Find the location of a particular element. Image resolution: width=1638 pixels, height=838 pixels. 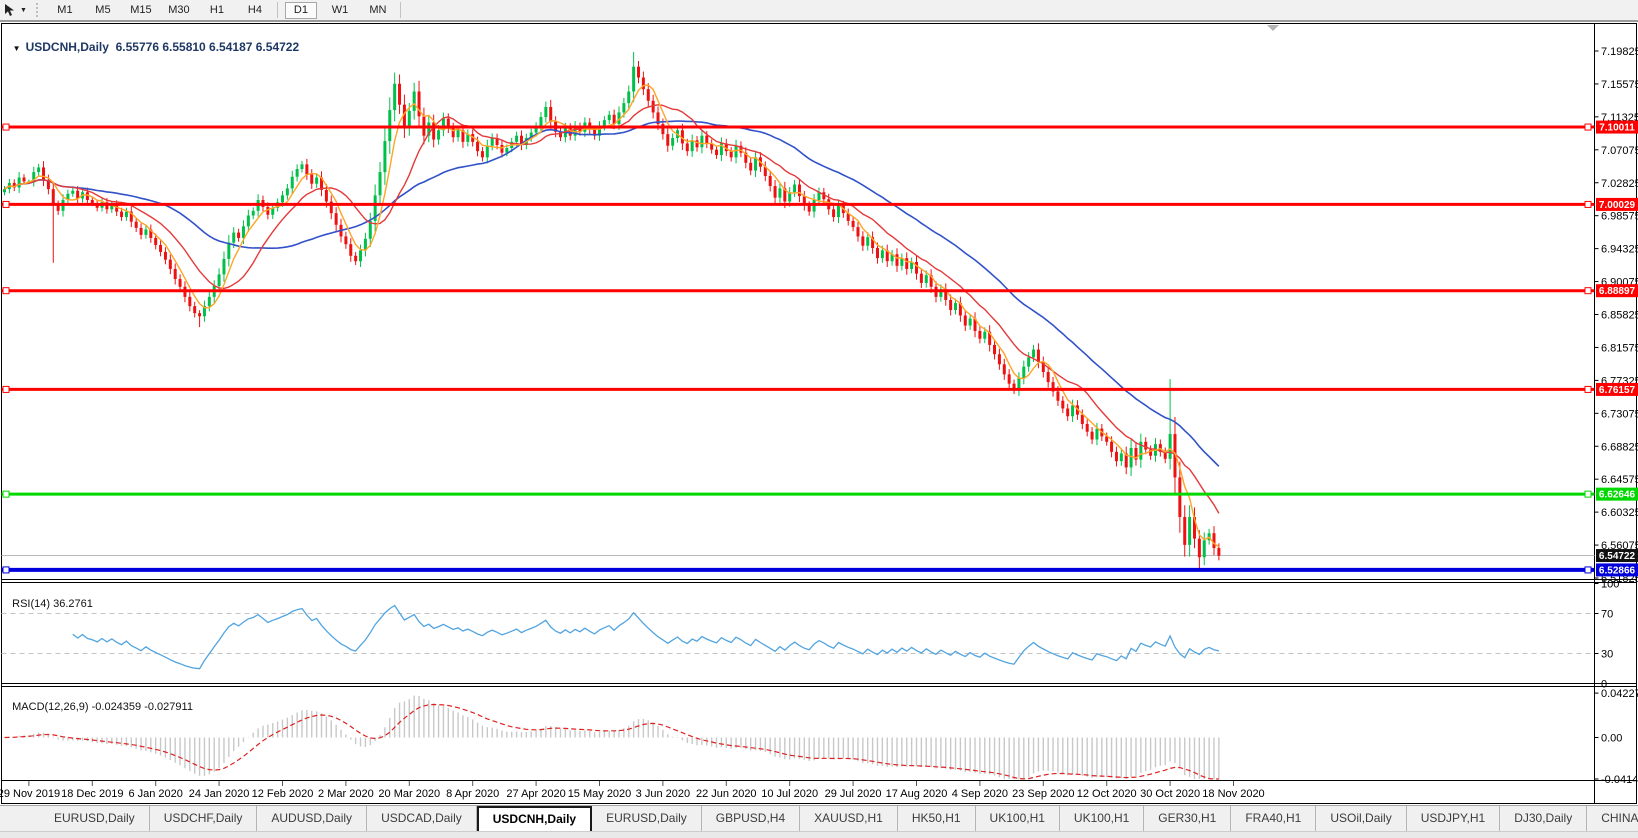

horizontal-line-6.76157: 6.76157 is located at coordinates (820, 389).